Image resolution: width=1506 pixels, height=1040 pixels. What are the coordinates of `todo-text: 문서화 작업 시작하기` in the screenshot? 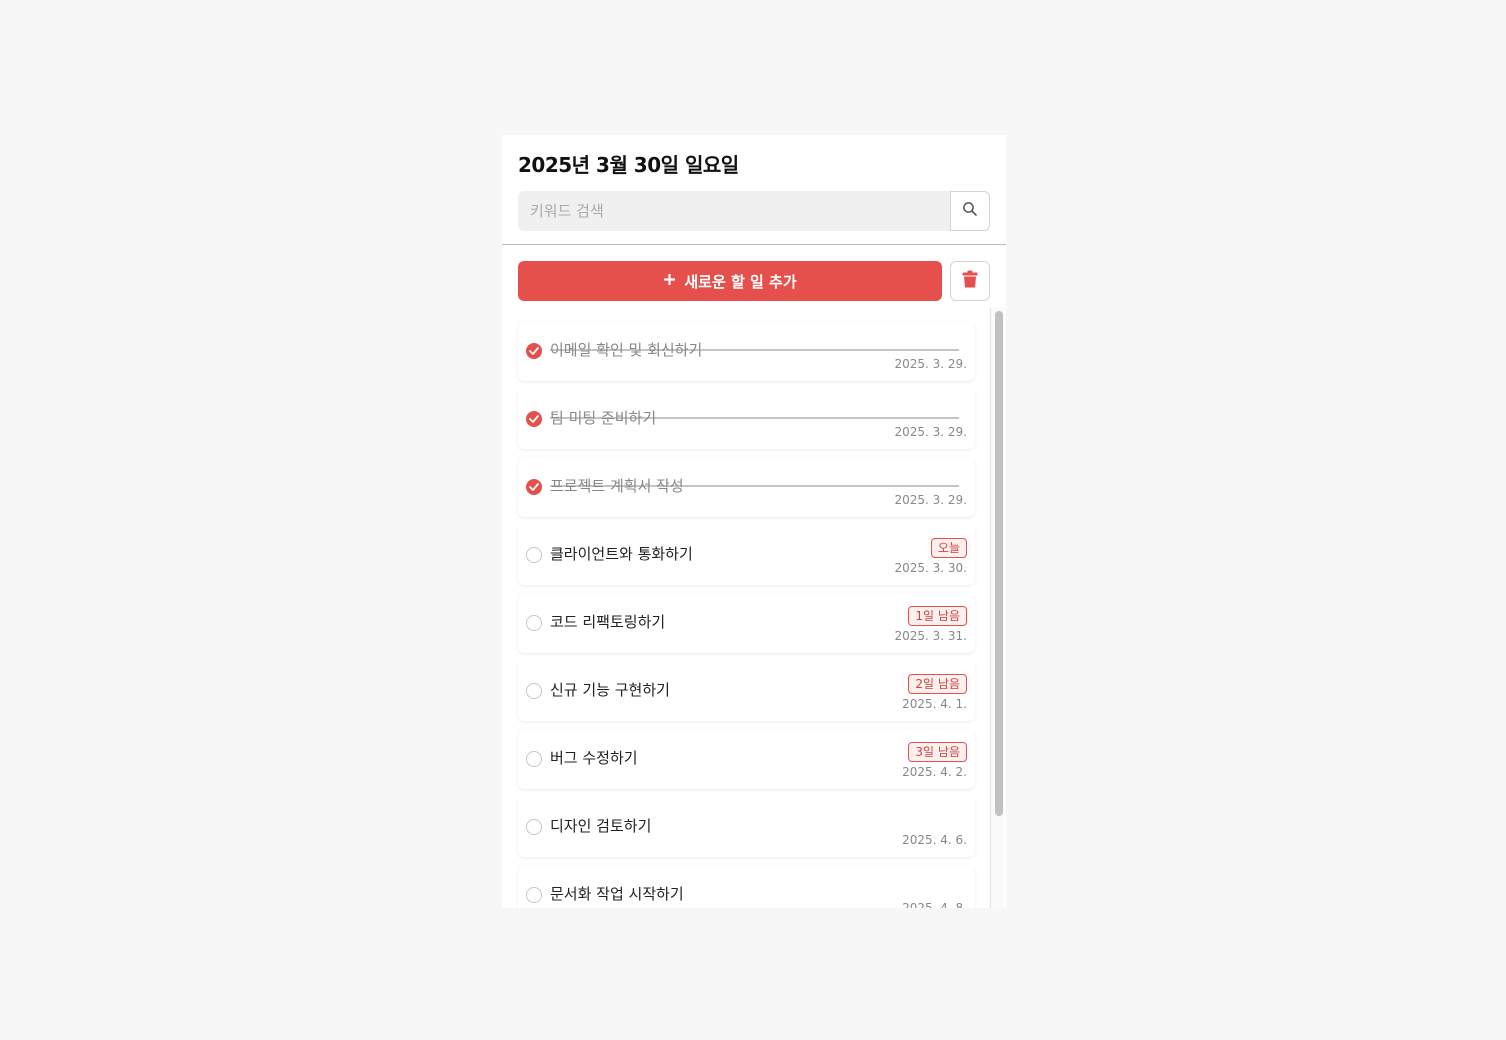 It's located at (617, 893).